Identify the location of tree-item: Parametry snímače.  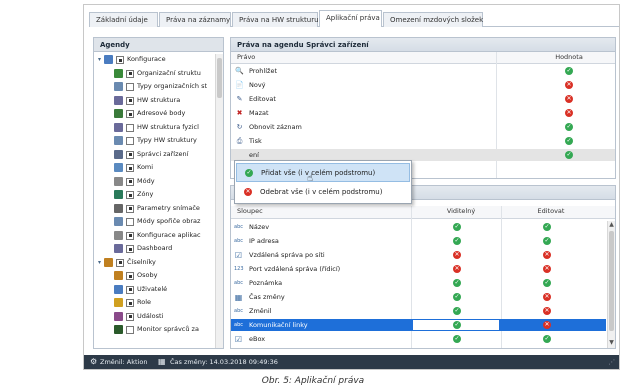
(154, 209).